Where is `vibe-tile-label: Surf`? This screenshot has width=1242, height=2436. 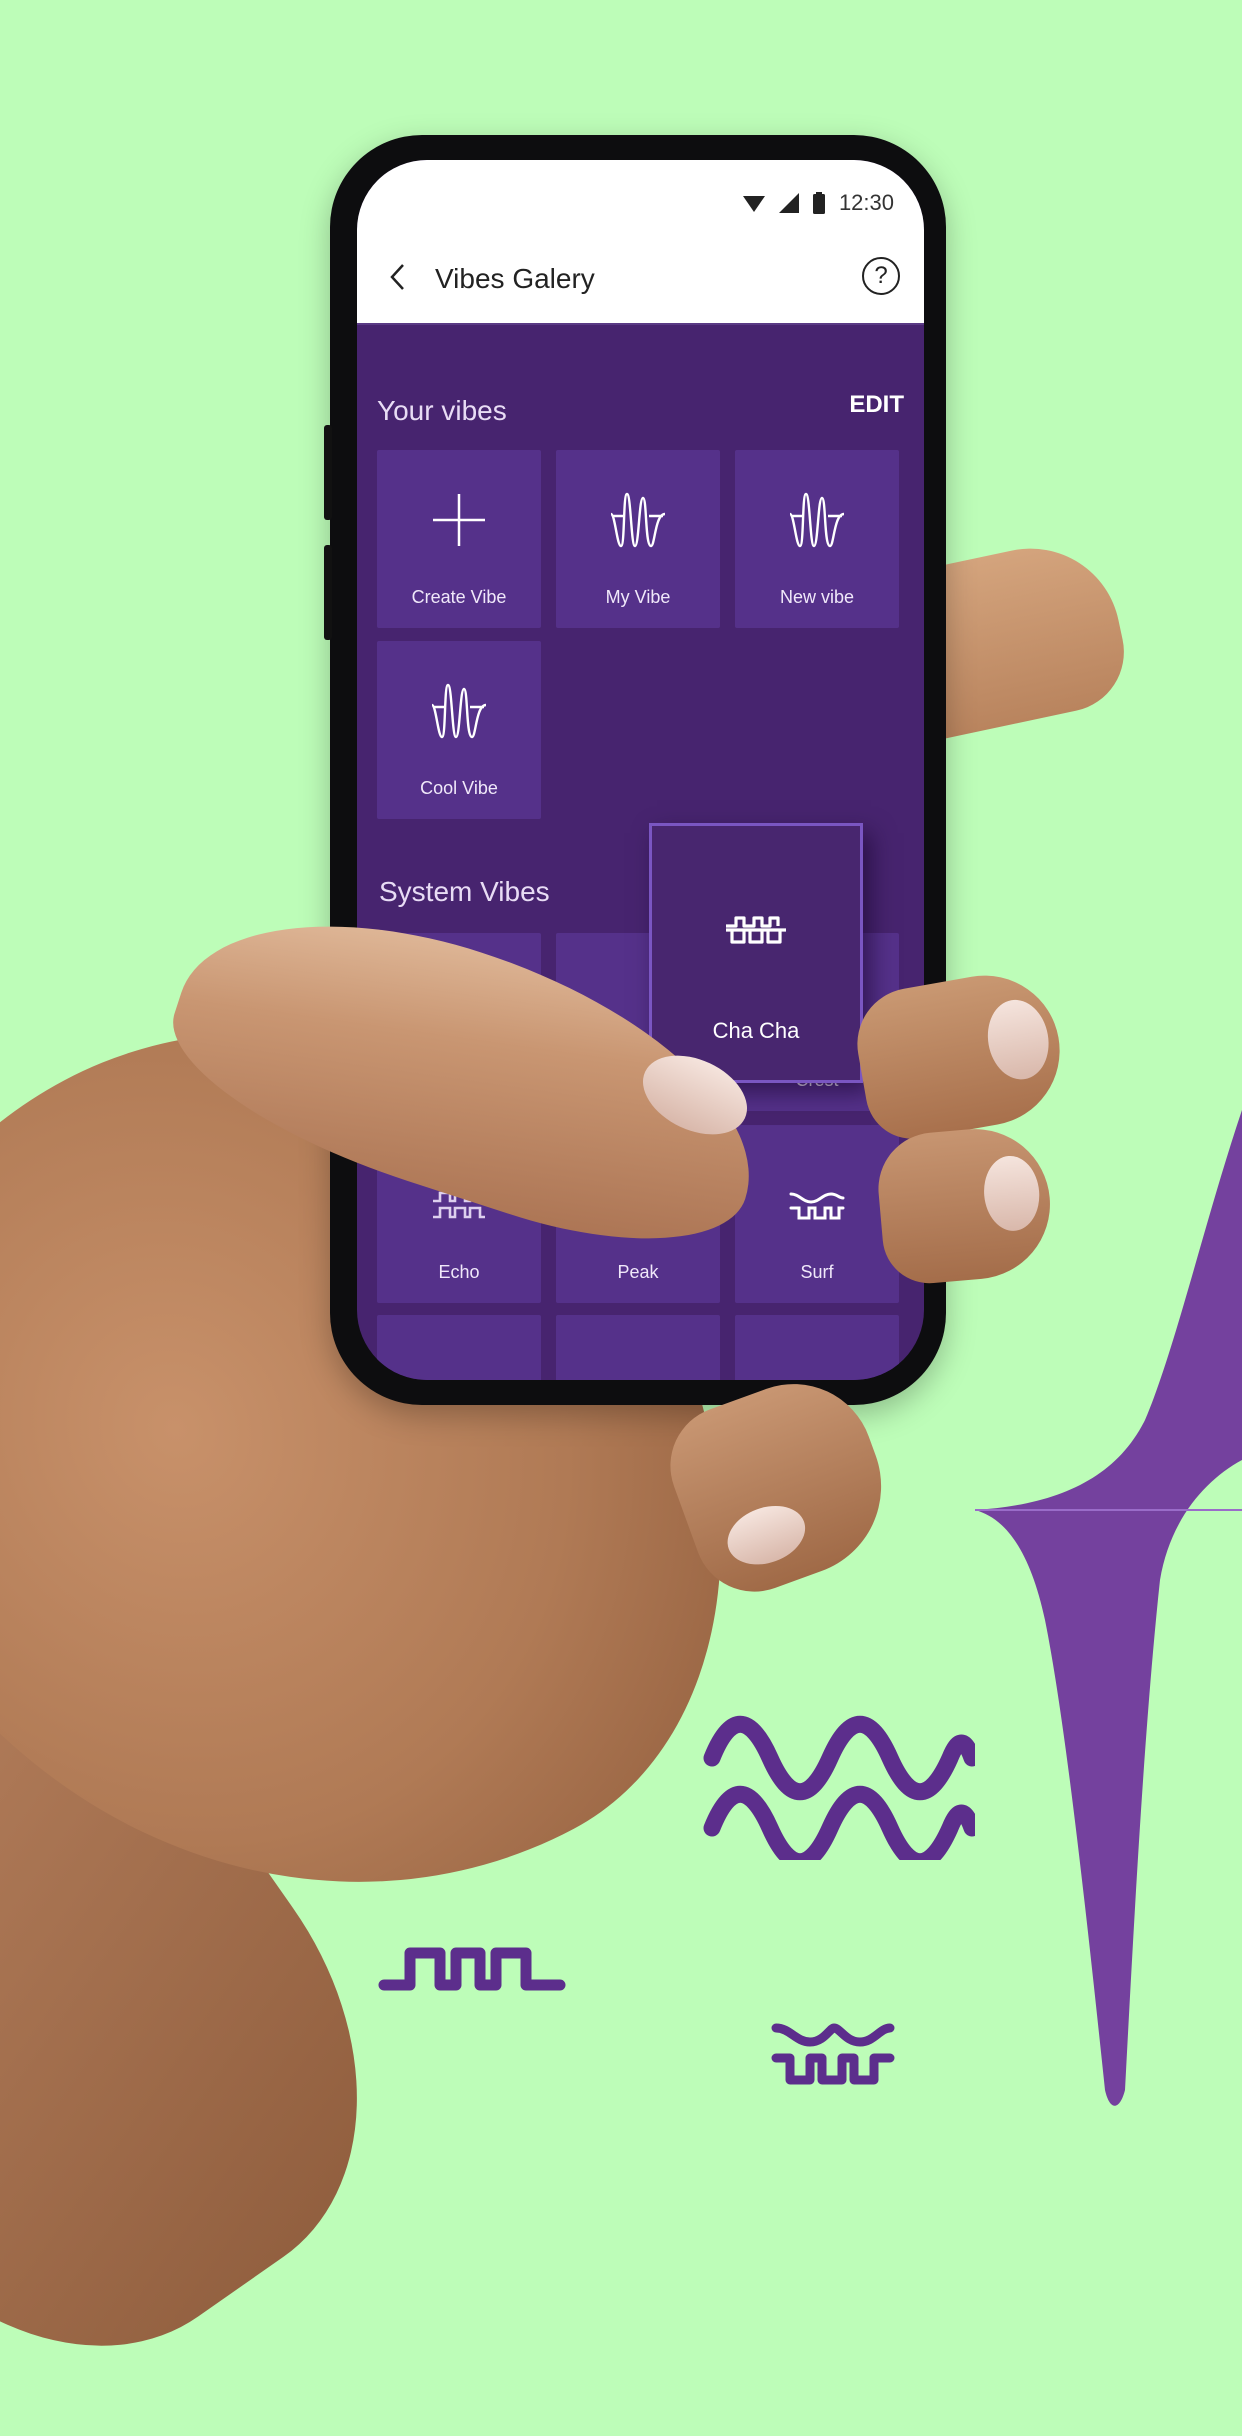 vibe-tile-label: Surf is located at coordinates (817, 1272).